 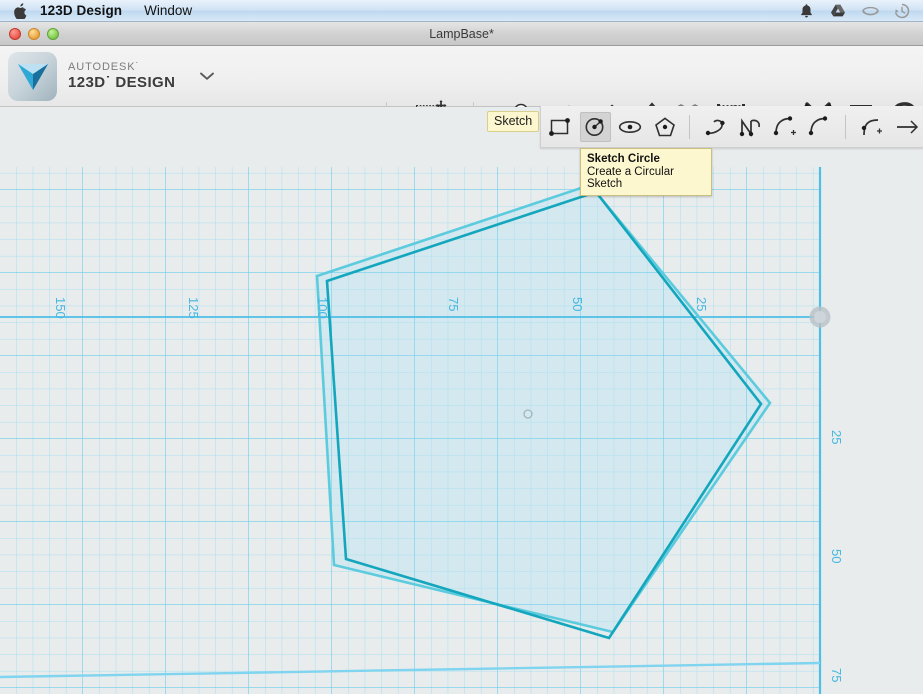 I want to click on sketch-sub-toolbar, so click(x=731, y=127).